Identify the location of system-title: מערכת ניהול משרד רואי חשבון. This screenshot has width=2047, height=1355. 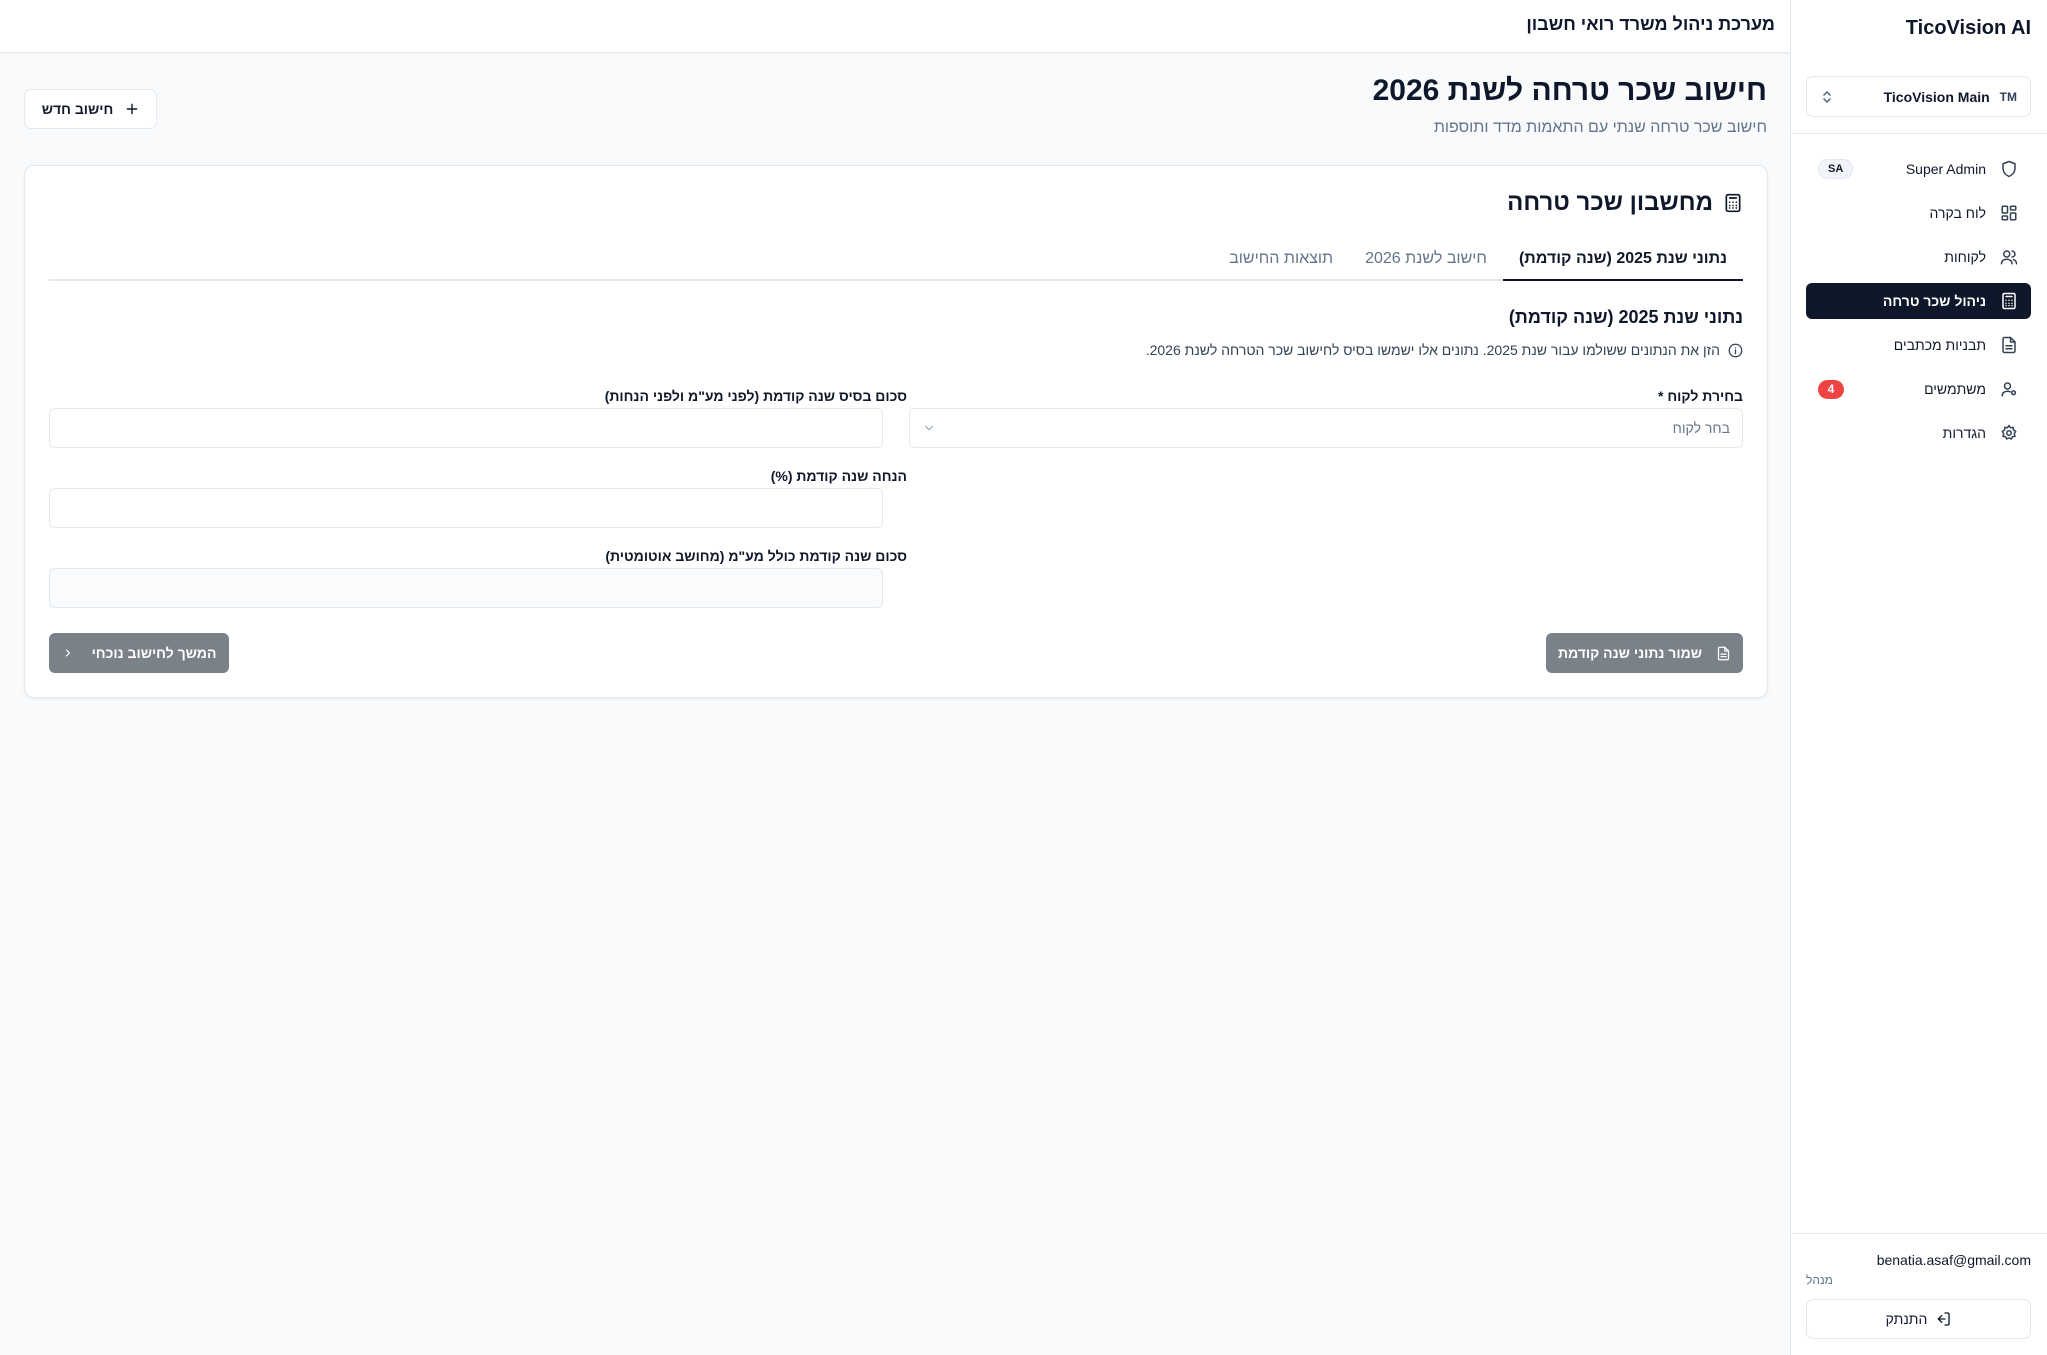
(1650, 24).